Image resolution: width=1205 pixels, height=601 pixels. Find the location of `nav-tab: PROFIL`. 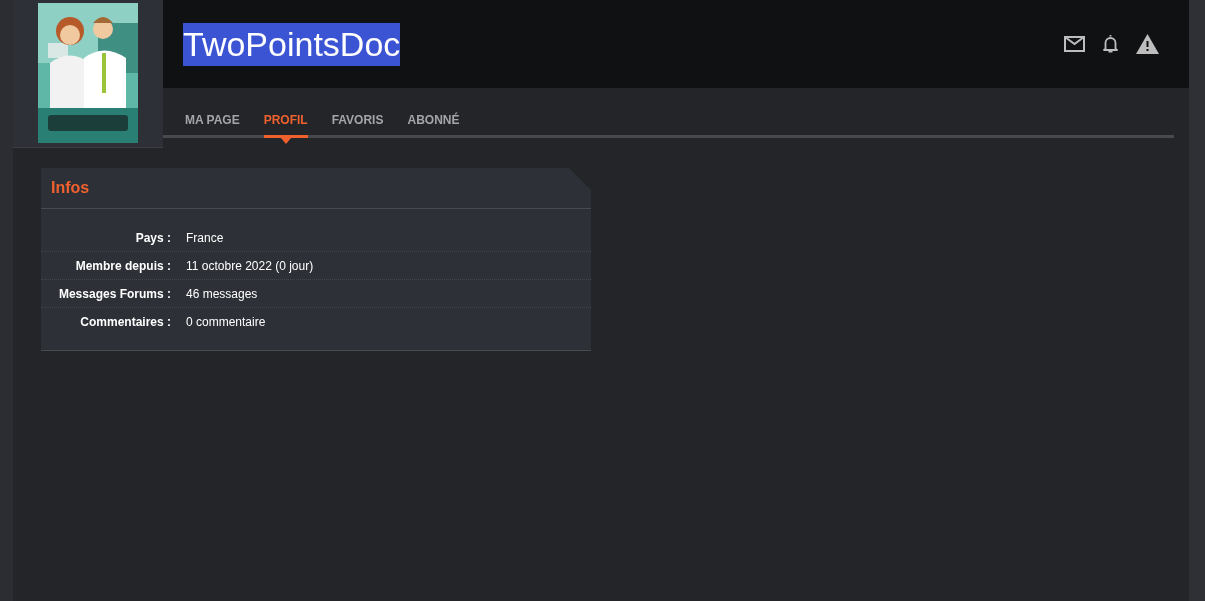

nav-tab: PROFIL is located at coordinates (285, 128).